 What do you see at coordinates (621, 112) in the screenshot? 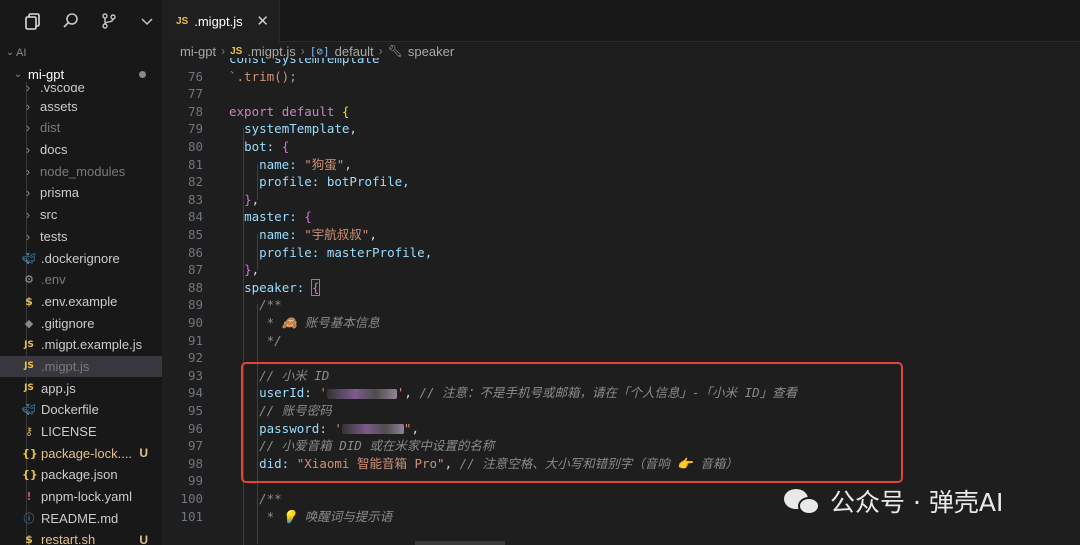
I see `code-line: 78 export default {` at bounding box center [621, 112].